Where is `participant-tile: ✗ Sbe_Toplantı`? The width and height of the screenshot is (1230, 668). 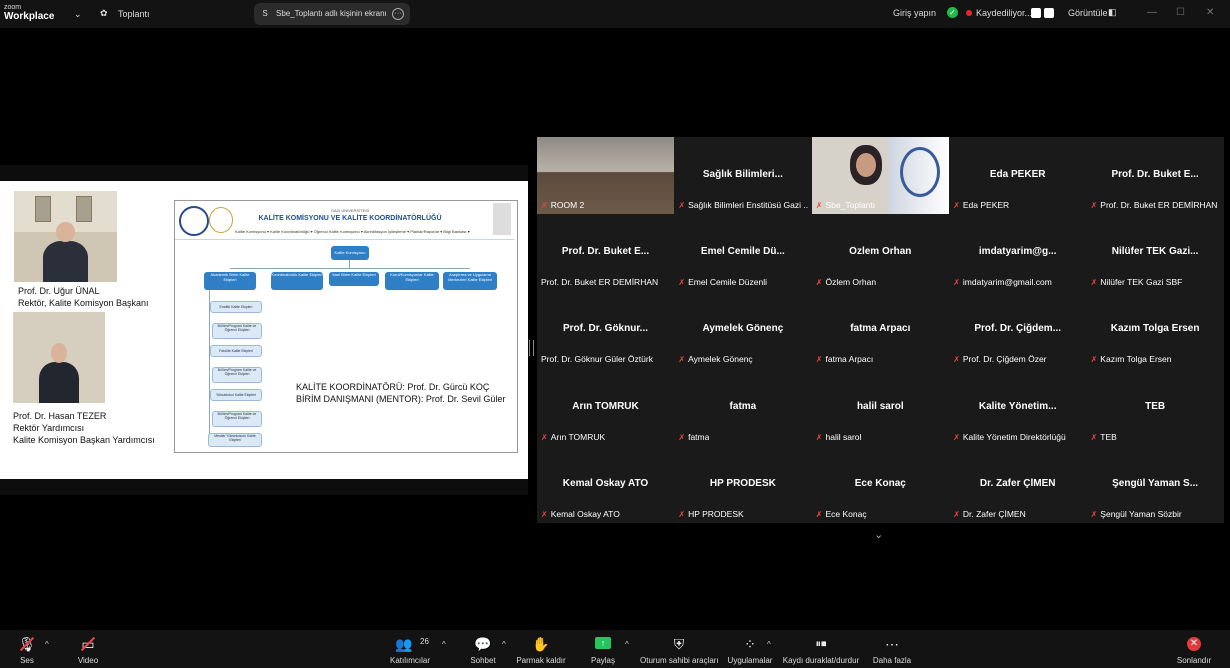
participant-tile: ✗ Sbe_Toplantı is located at coordinates (880, 175).